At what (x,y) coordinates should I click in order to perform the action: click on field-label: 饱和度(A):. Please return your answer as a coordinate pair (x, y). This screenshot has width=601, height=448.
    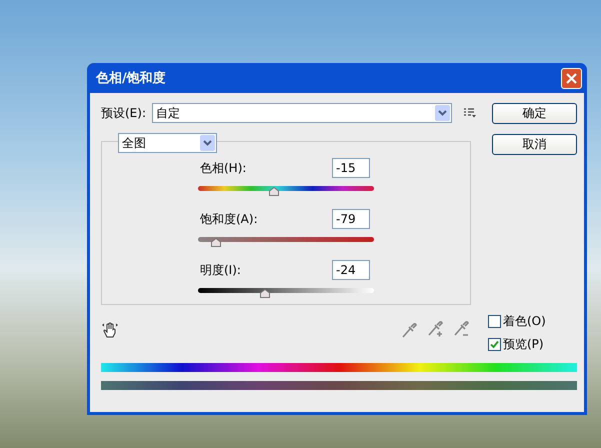
    Looking at the image, I should click on (229, 219).